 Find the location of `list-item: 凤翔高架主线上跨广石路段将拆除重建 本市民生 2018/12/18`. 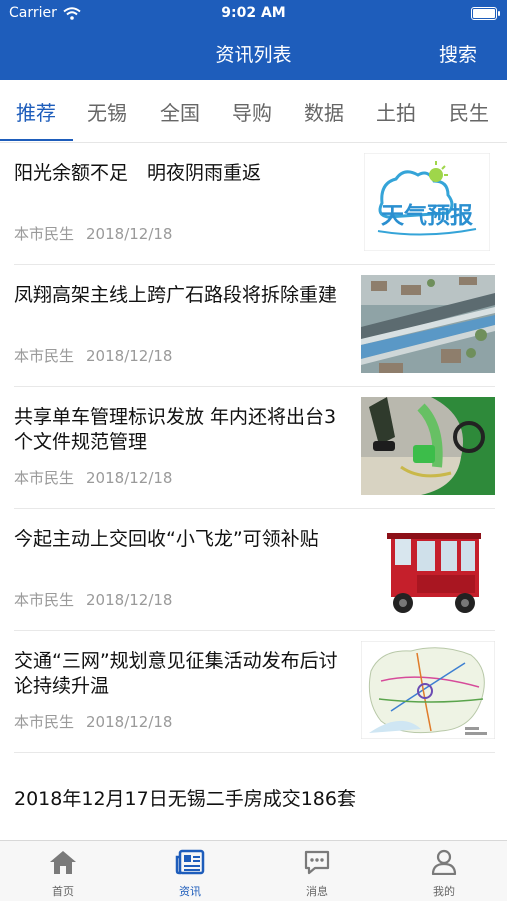

list-item: 凤翔高架主线上跨广石路段将拆除重建 本市民生 2018/12/18 is located at coordinates (254, 326).